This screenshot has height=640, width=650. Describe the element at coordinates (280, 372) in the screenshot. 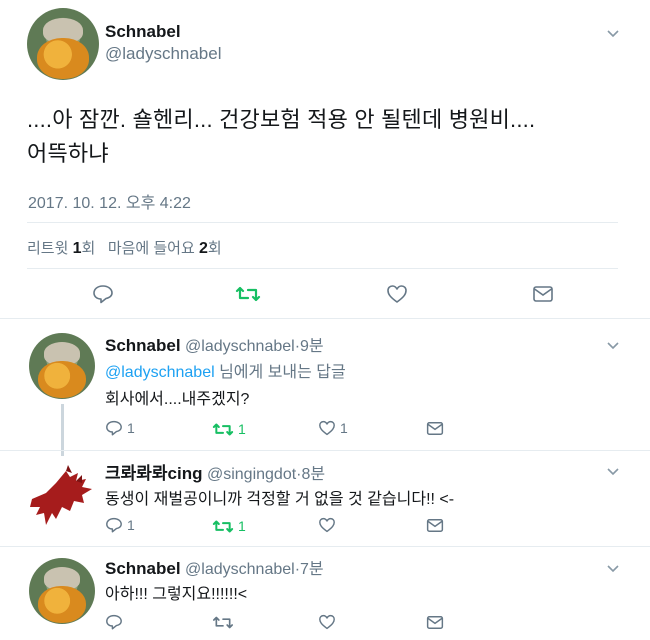

I see `replying-to-suffix: 님에게 보내는 답글` at that location.